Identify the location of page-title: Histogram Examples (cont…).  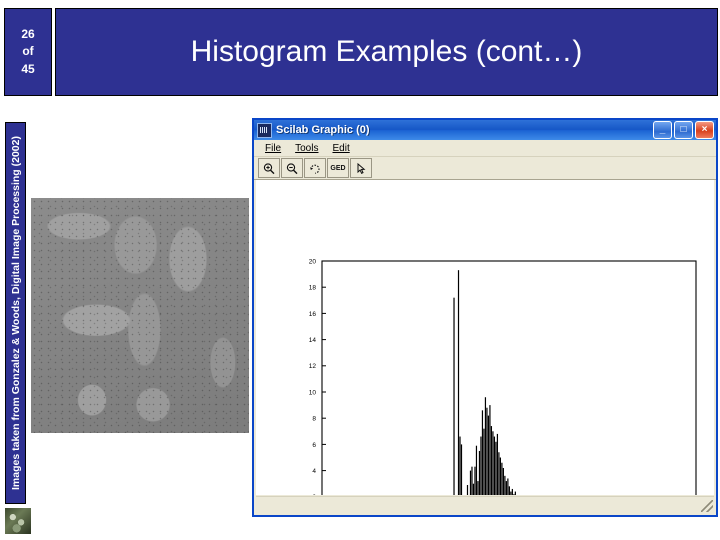
(386, 51).